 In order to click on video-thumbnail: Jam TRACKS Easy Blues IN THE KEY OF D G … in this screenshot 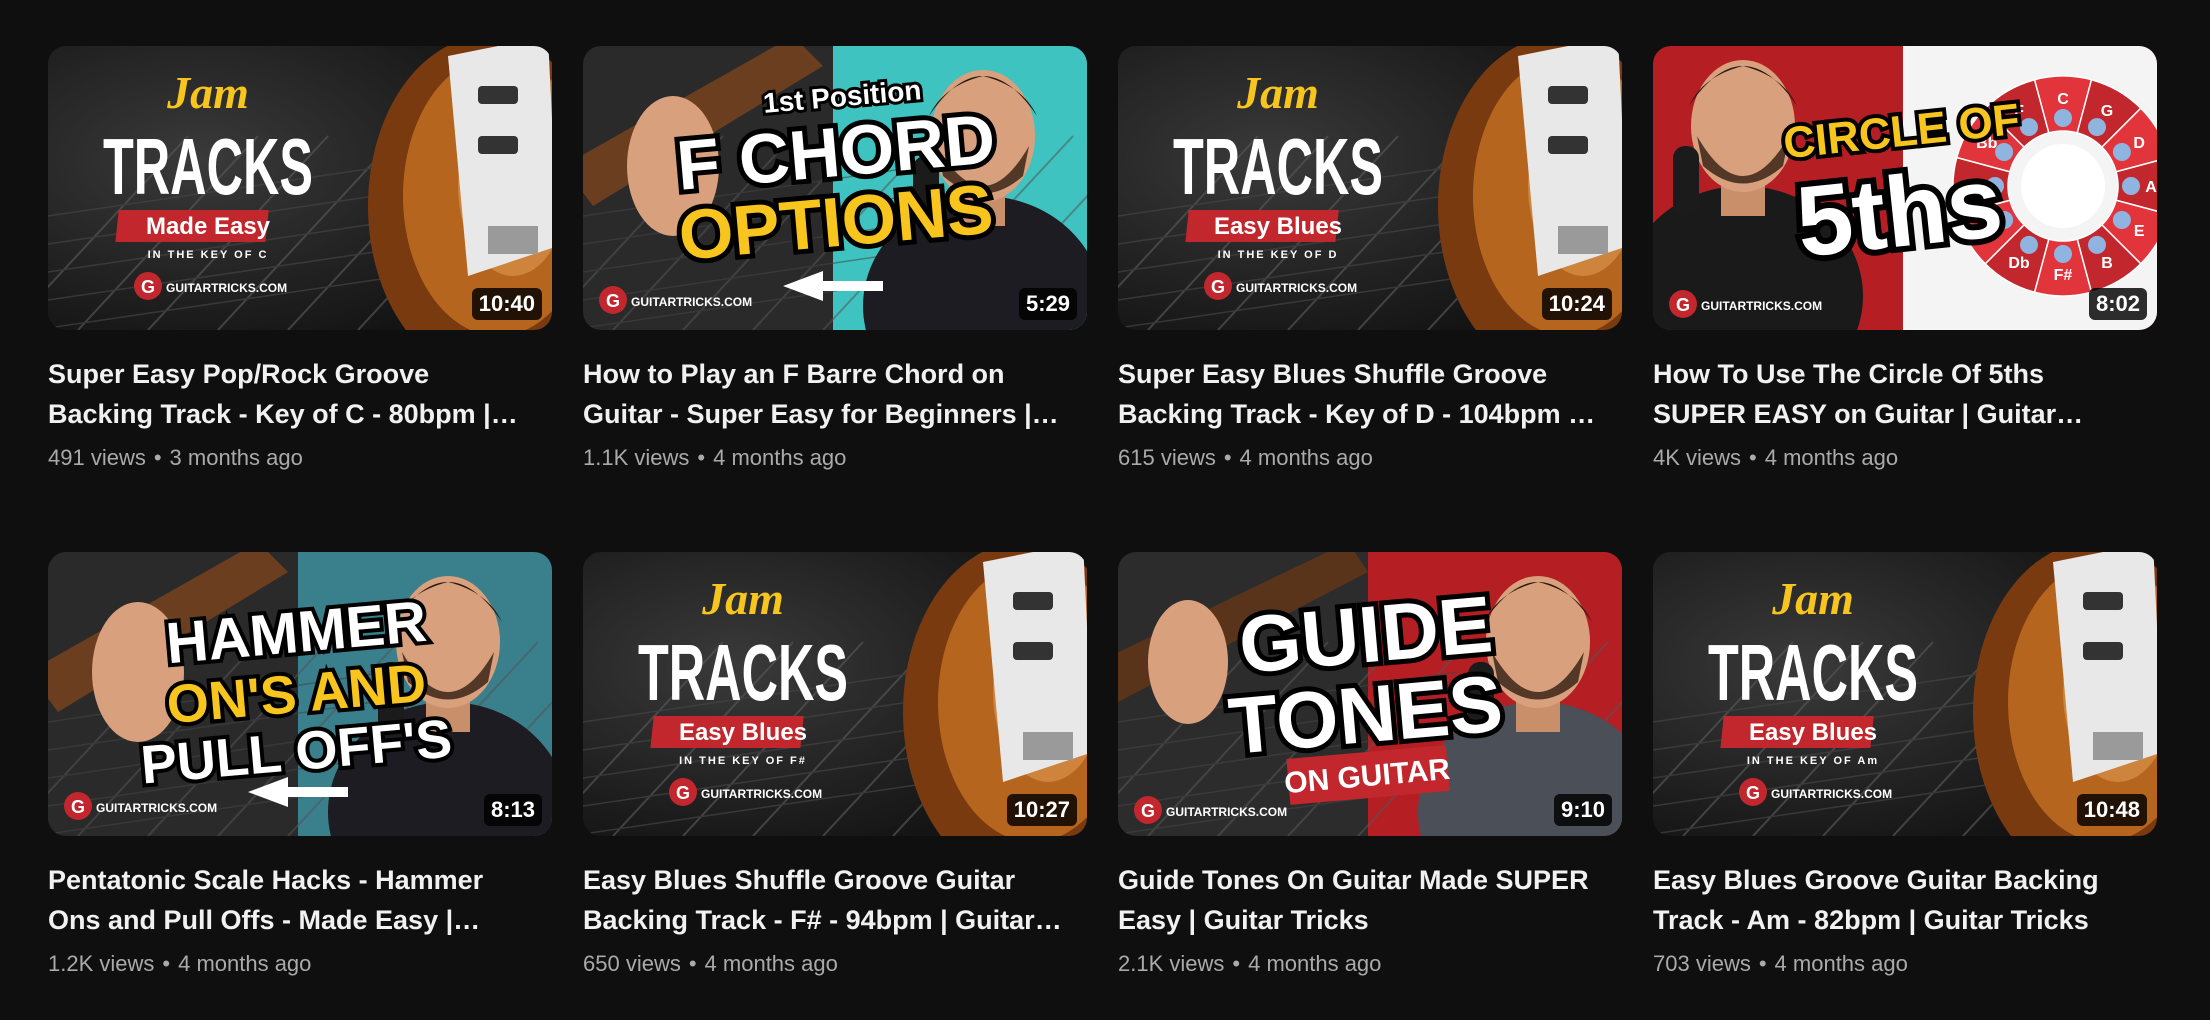, I will do `click(1370, 188)`.